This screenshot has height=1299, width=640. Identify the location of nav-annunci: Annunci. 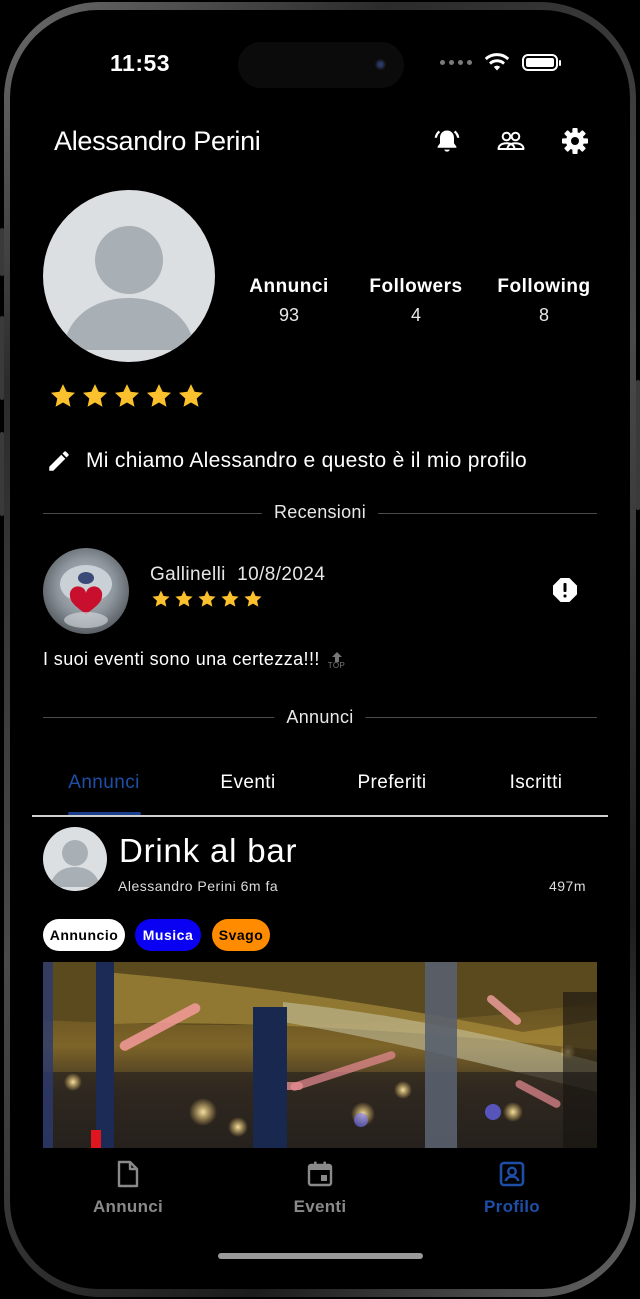
(128, 1188).